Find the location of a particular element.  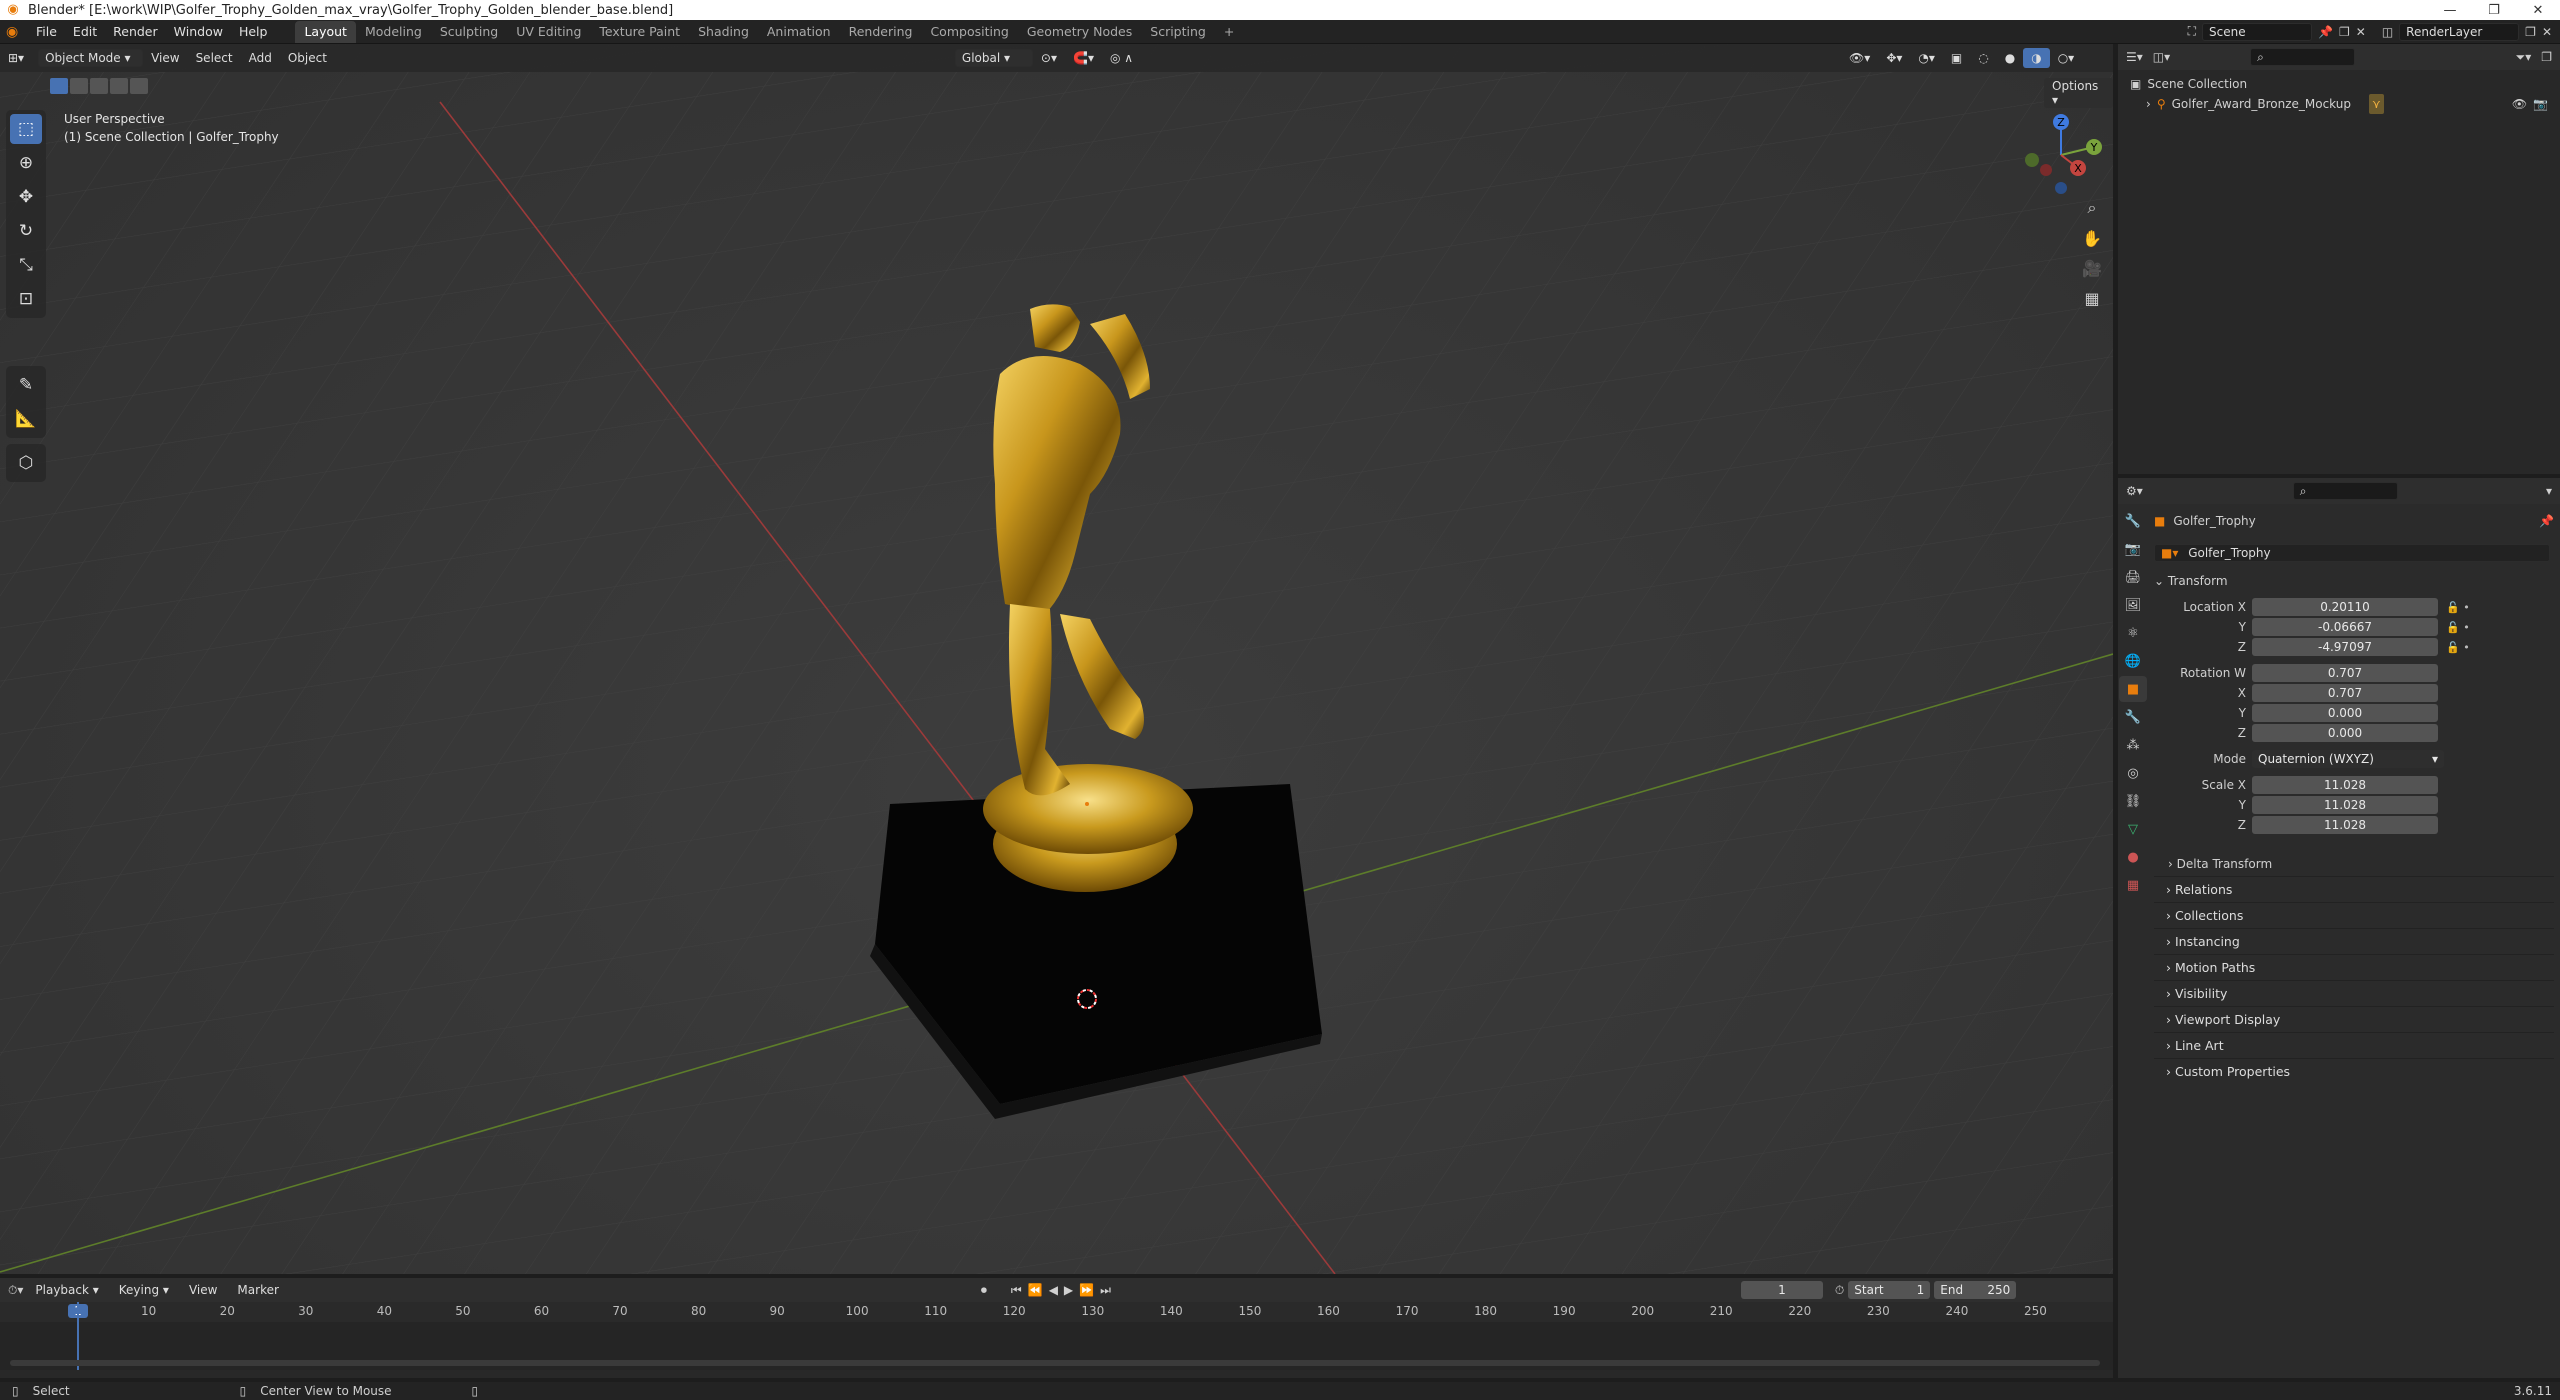

panel-custom-properties: › Custom Properties is located at coordinates (2354, 1071).